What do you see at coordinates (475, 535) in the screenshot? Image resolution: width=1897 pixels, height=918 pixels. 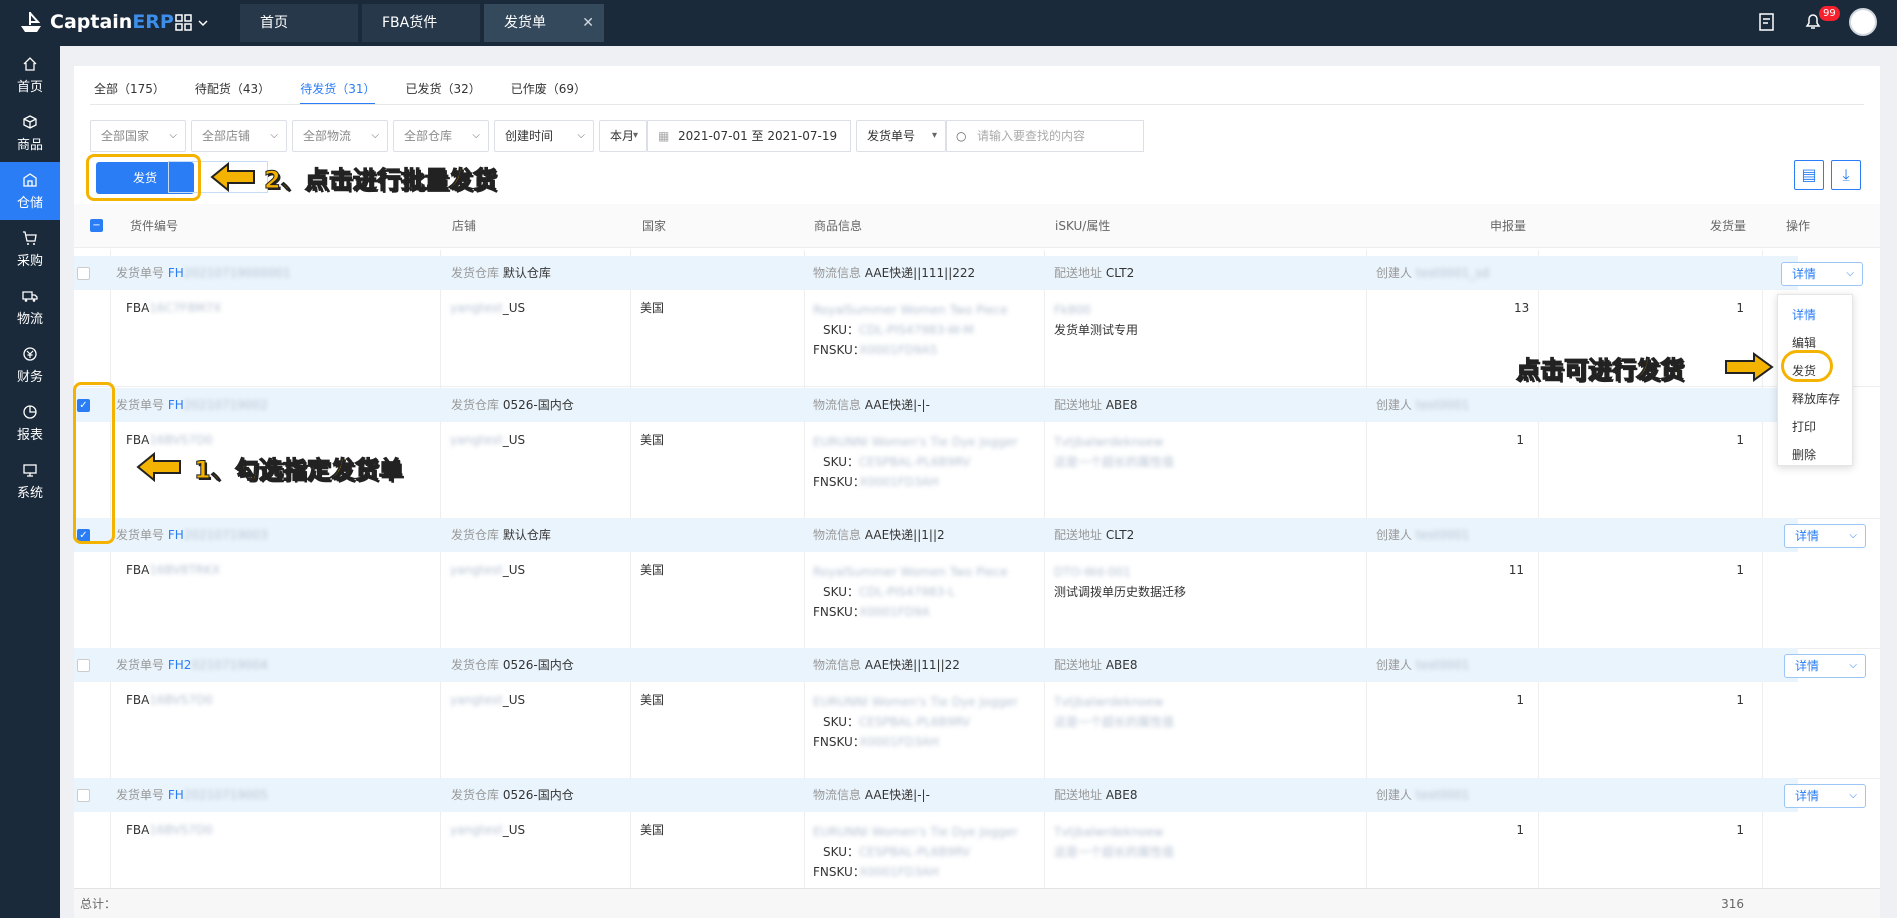 I see `warehouse-label: 发货仓库` at bounding box center [475, 535].